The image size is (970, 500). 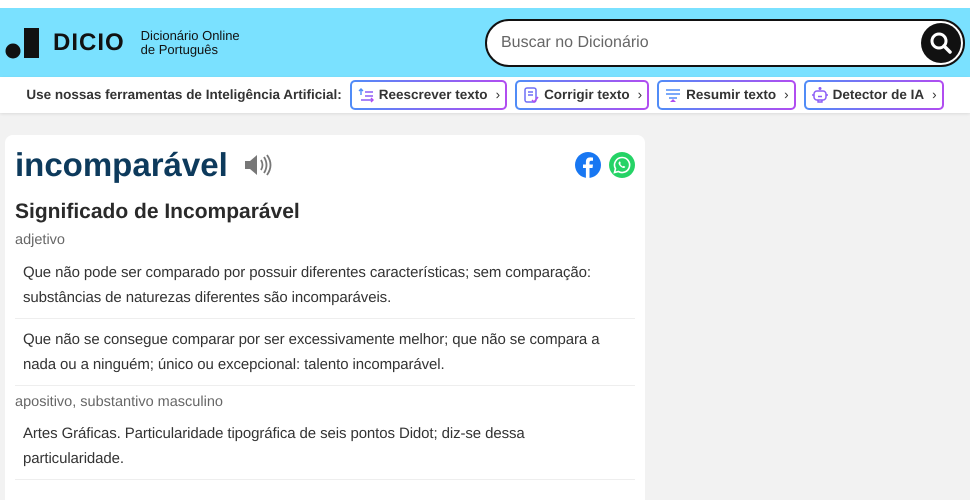 What do you see at coordinates (673, 95) in the screenshot?
I see `text-lines-icon` at bounding box center [673, 95].